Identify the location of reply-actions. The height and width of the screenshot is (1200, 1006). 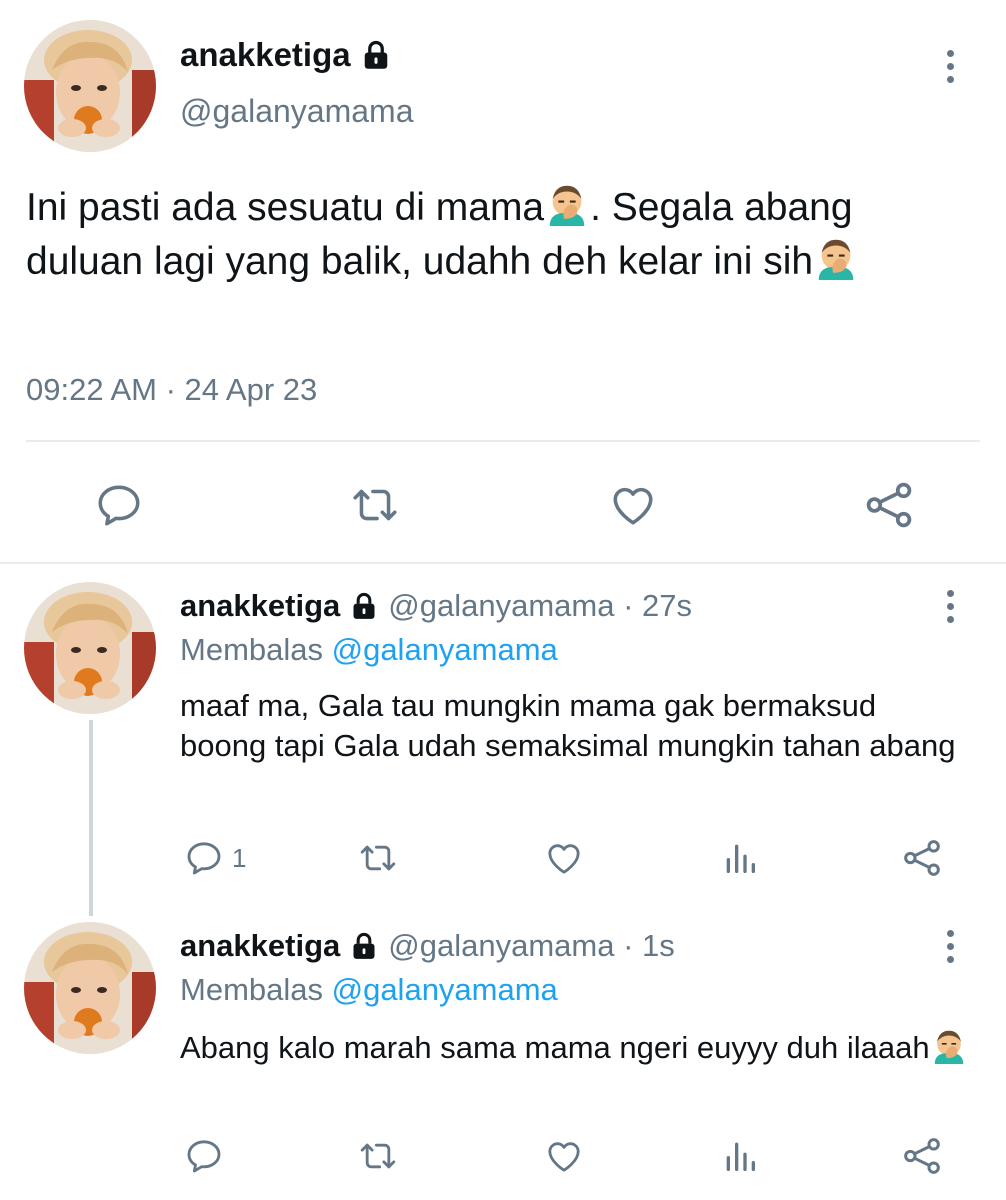
(503, 1156).